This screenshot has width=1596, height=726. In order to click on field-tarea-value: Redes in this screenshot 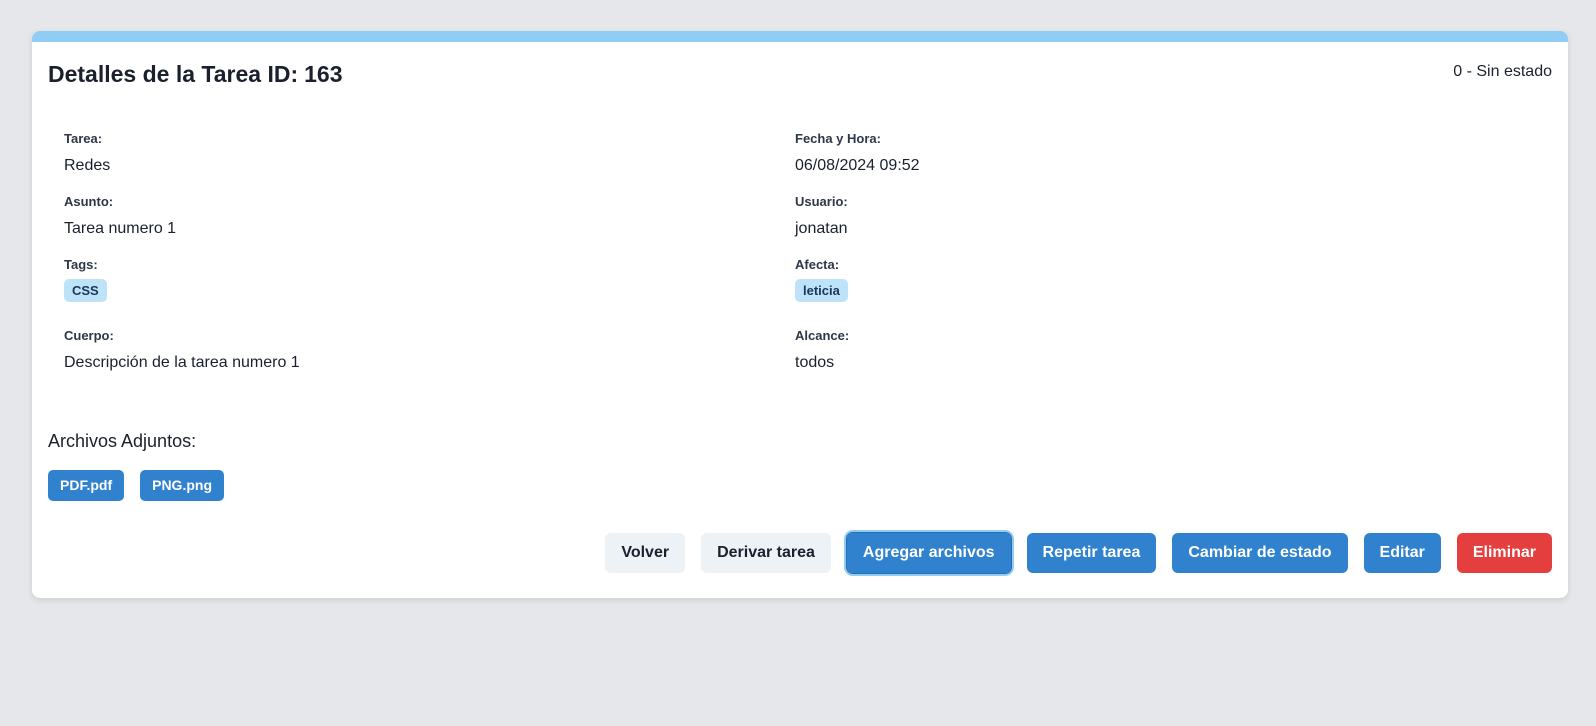, I will do `click(87, 165)`.